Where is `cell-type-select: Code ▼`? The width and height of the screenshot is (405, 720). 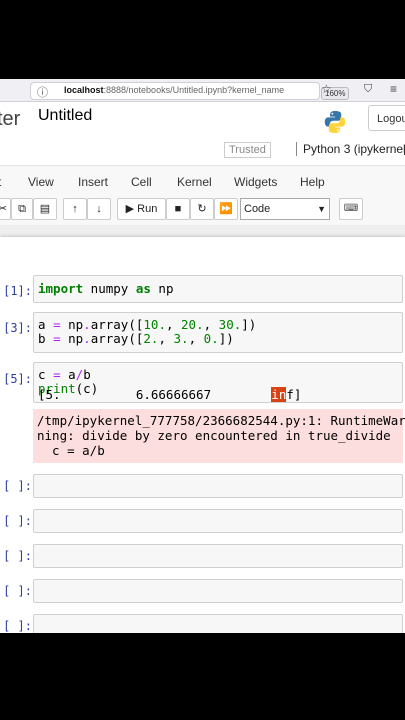
cell-type-select: Code ▼ is located at coordinates (285, 209).